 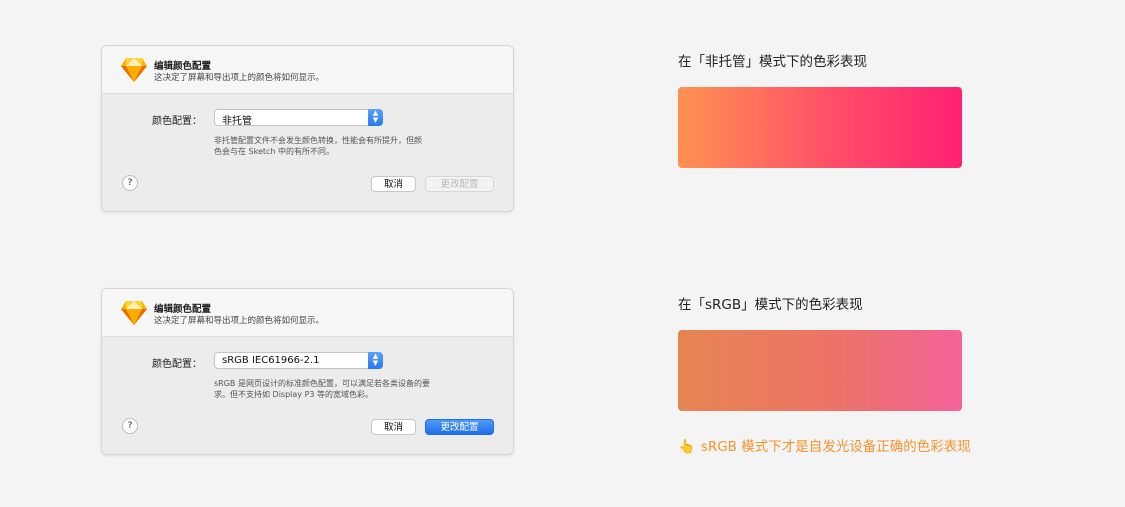 I want to click on srgb-caption: 在「sRGB」模式下的色彩表现, so click(x=770, y=305).